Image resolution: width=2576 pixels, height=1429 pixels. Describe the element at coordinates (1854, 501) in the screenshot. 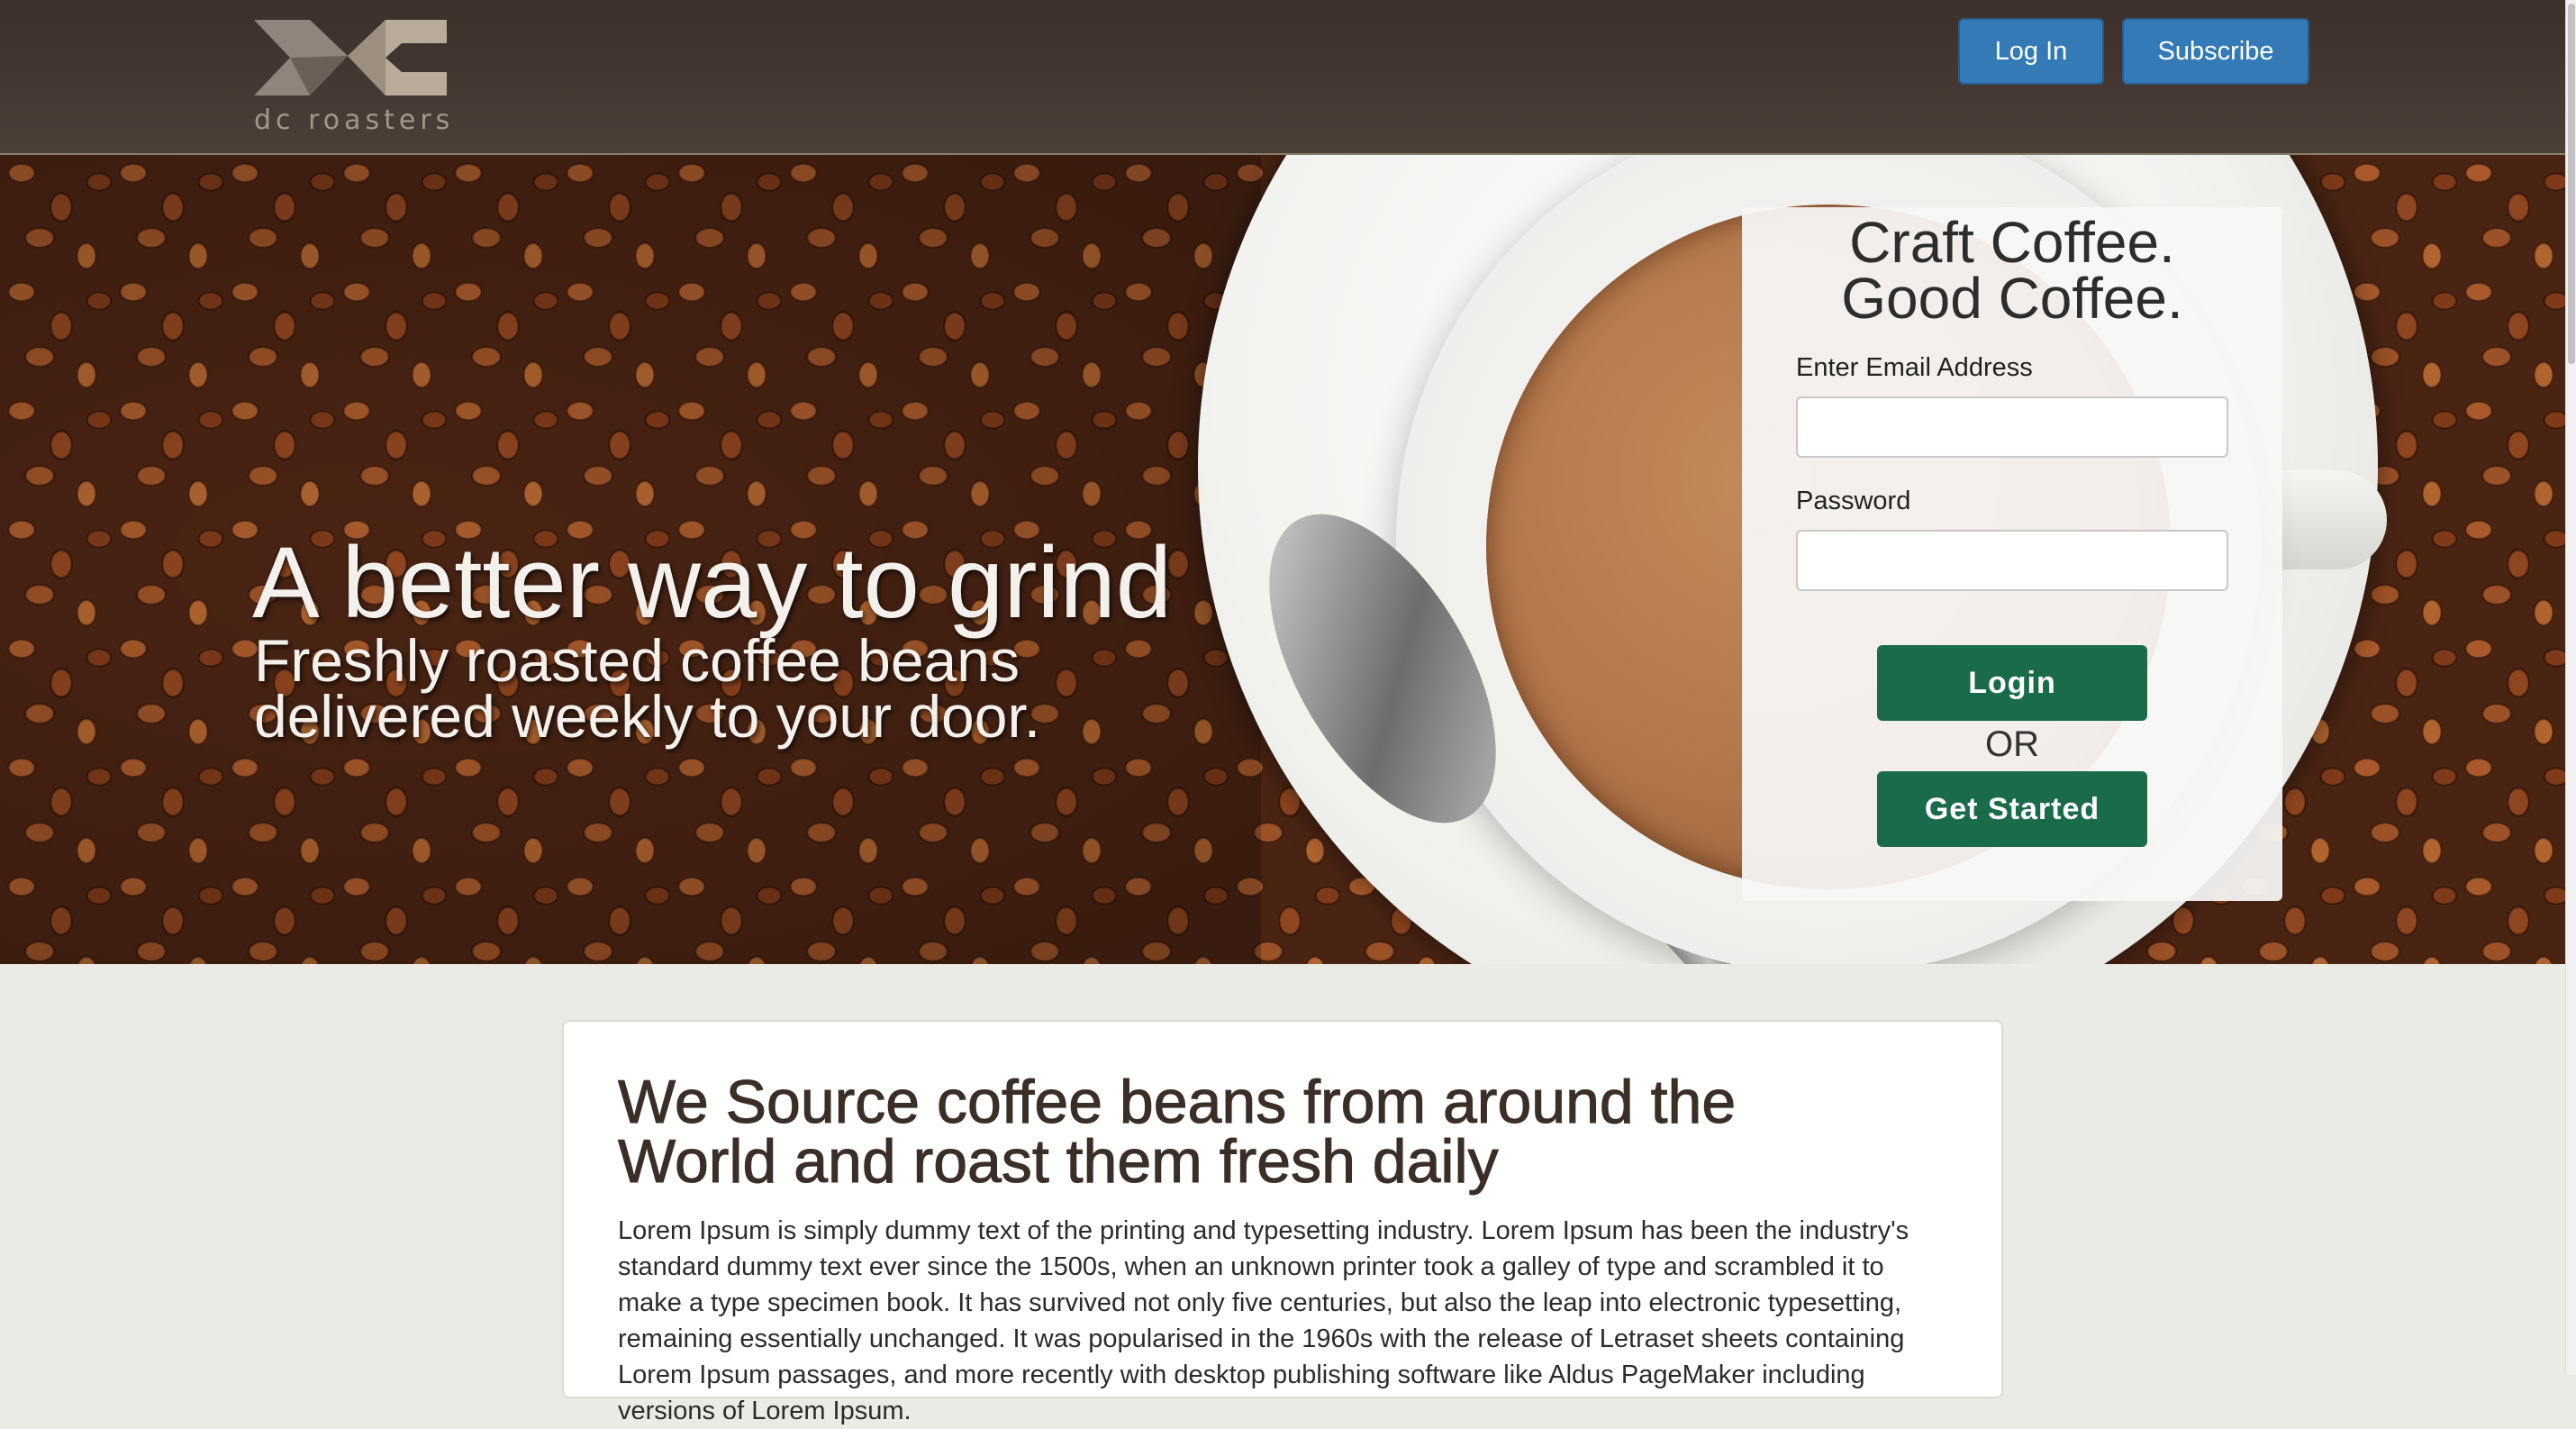

I see `password-label: Password` at that location.